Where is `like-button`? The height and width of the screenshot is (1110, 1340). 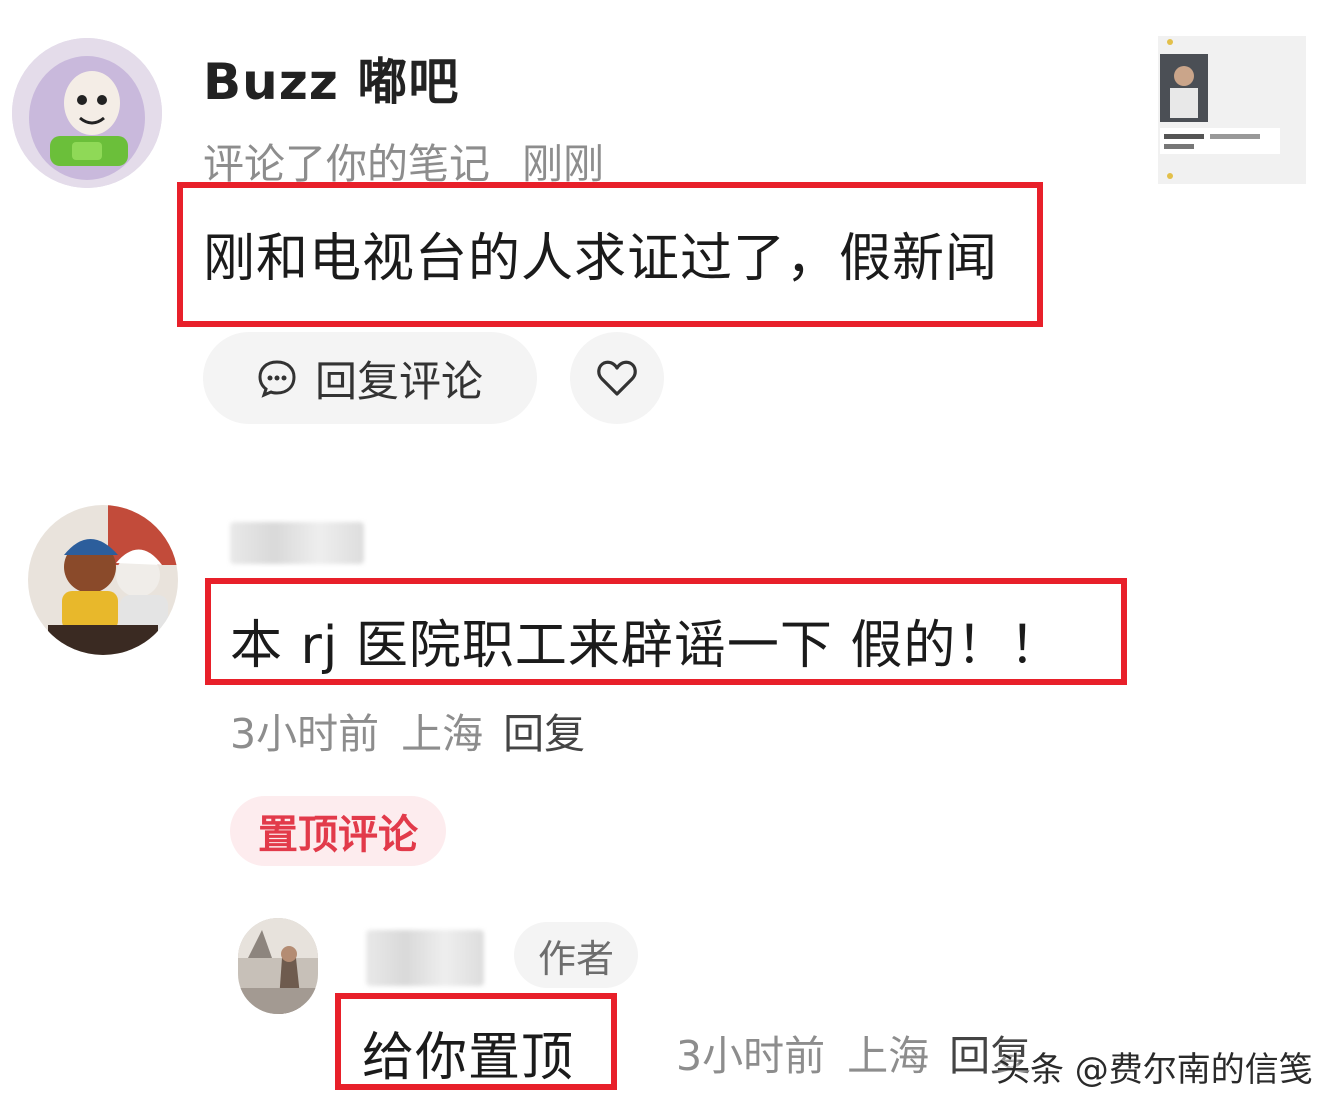 like-button is located at coordinates (617, 378).